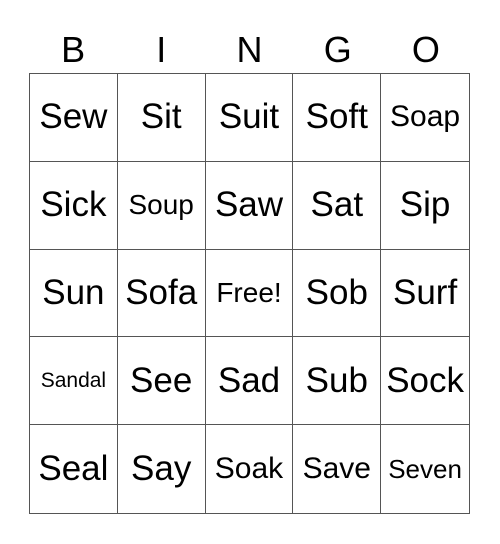 The height and width of the screenshot is (544, 500). I want to click on header-letter-n: N, so click(249, 49).